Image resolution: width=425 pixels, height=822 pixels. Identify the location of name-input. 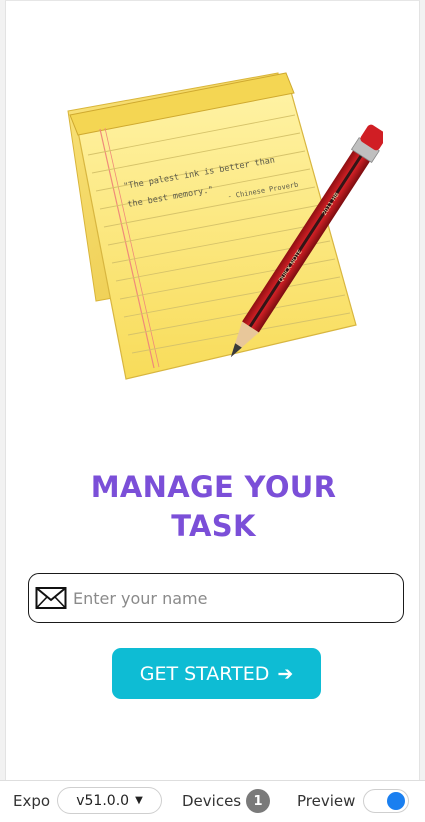
(238, 598).